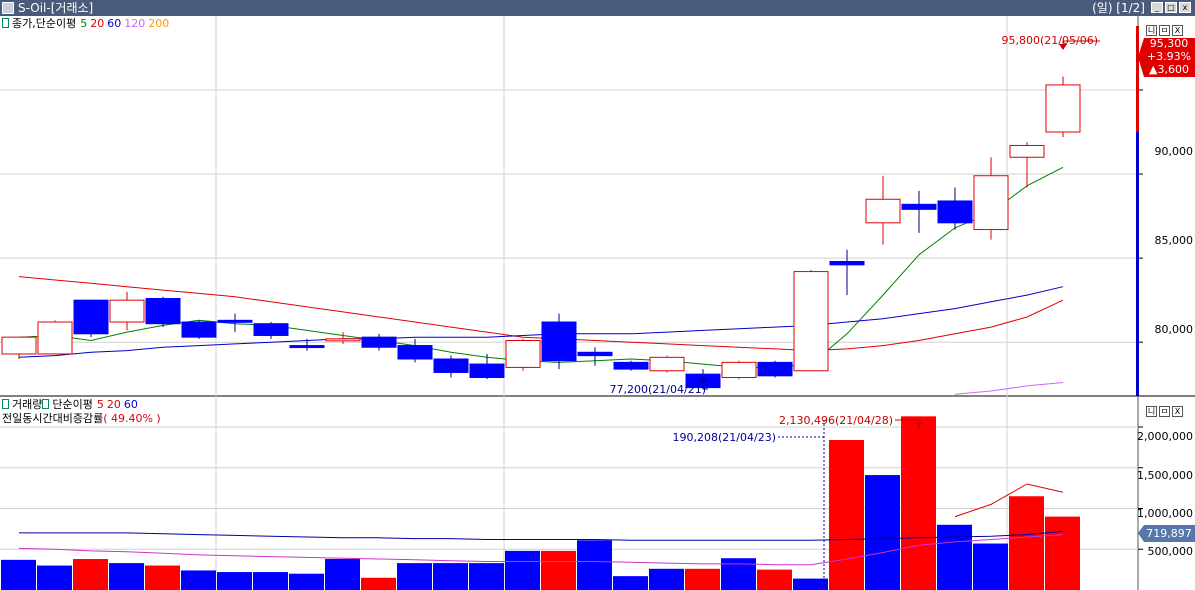 This screenshot has width=1195, height=590. Describe the element at coordinates (724, 437) in the screenshot. I see `ref-volume-label: 190,208(21/04/23)` at that location.